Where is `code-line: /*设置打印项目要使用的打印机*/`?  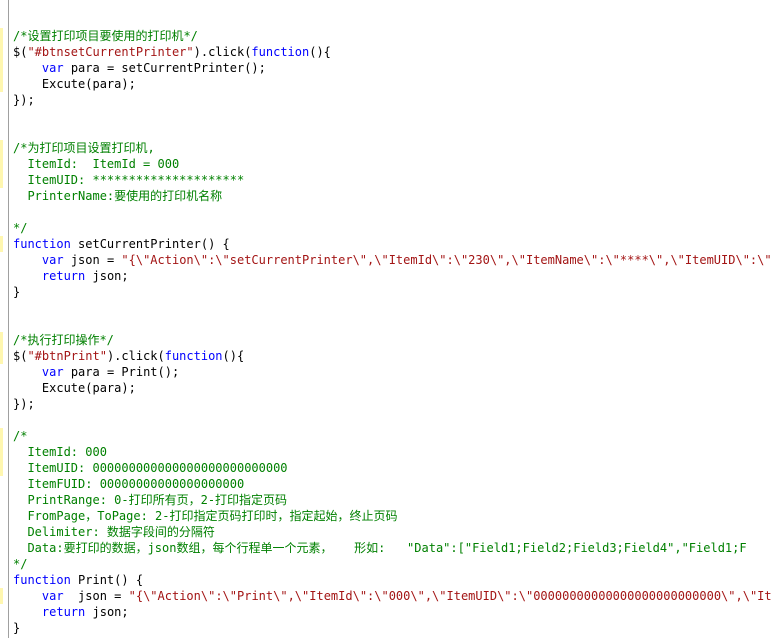
code-line: /*设置打印项目要使用的打印机*/ is located at coordinates (392, 36).